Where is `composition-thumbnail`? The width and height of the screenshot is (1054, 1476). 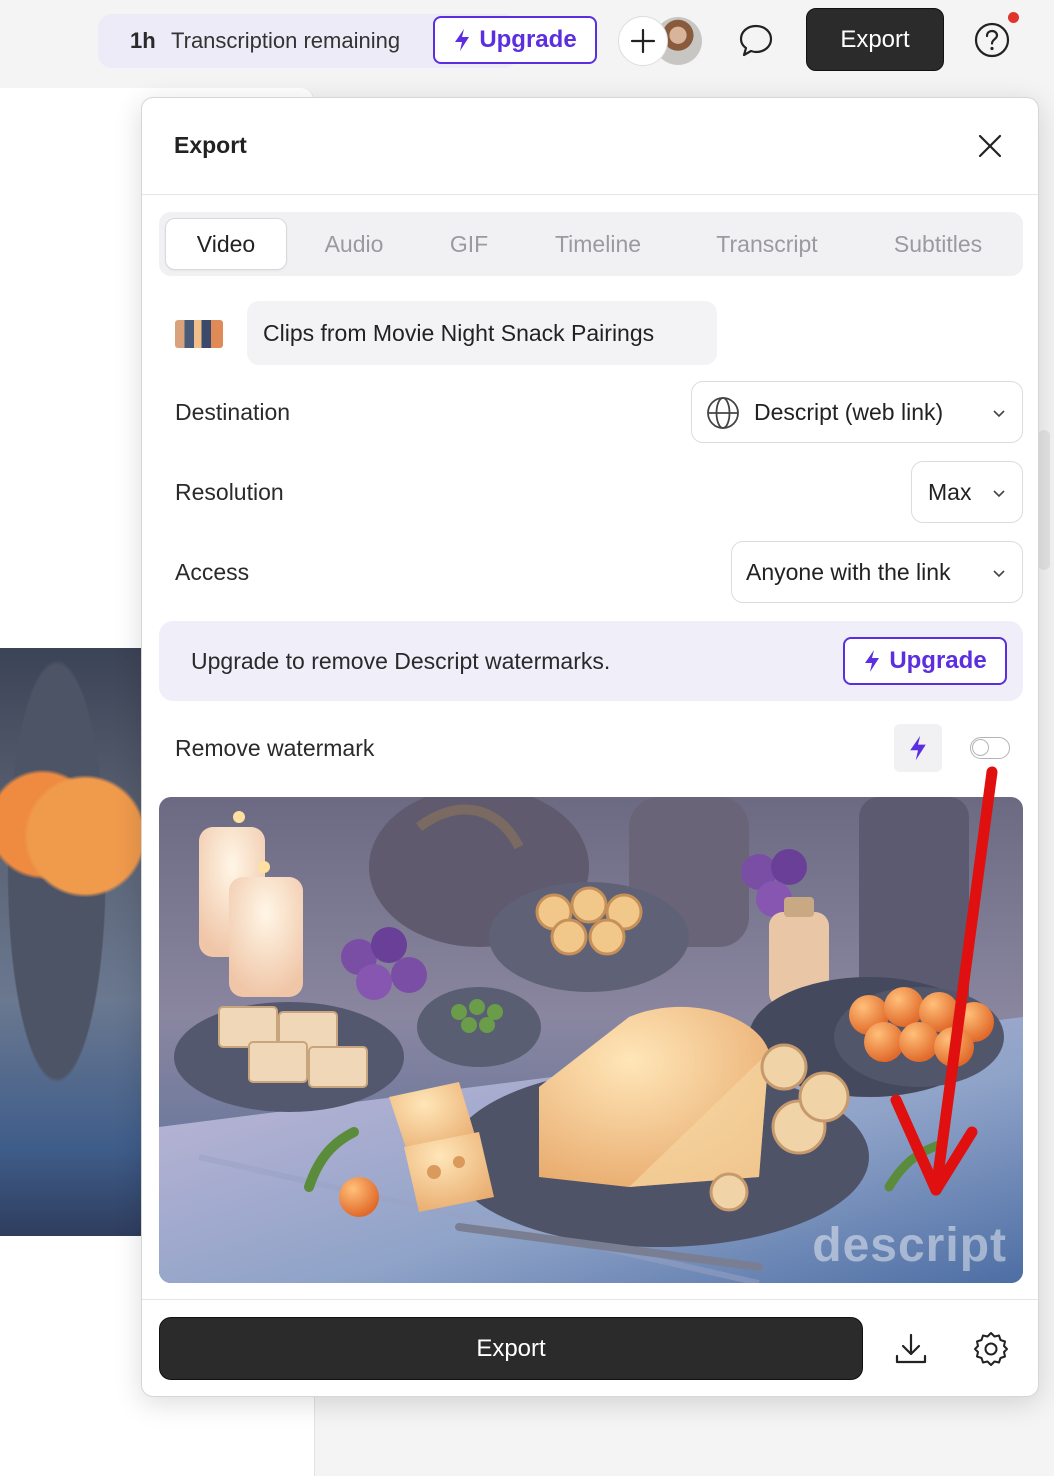 composition-thumbnail is located at coordinates (199, 334).